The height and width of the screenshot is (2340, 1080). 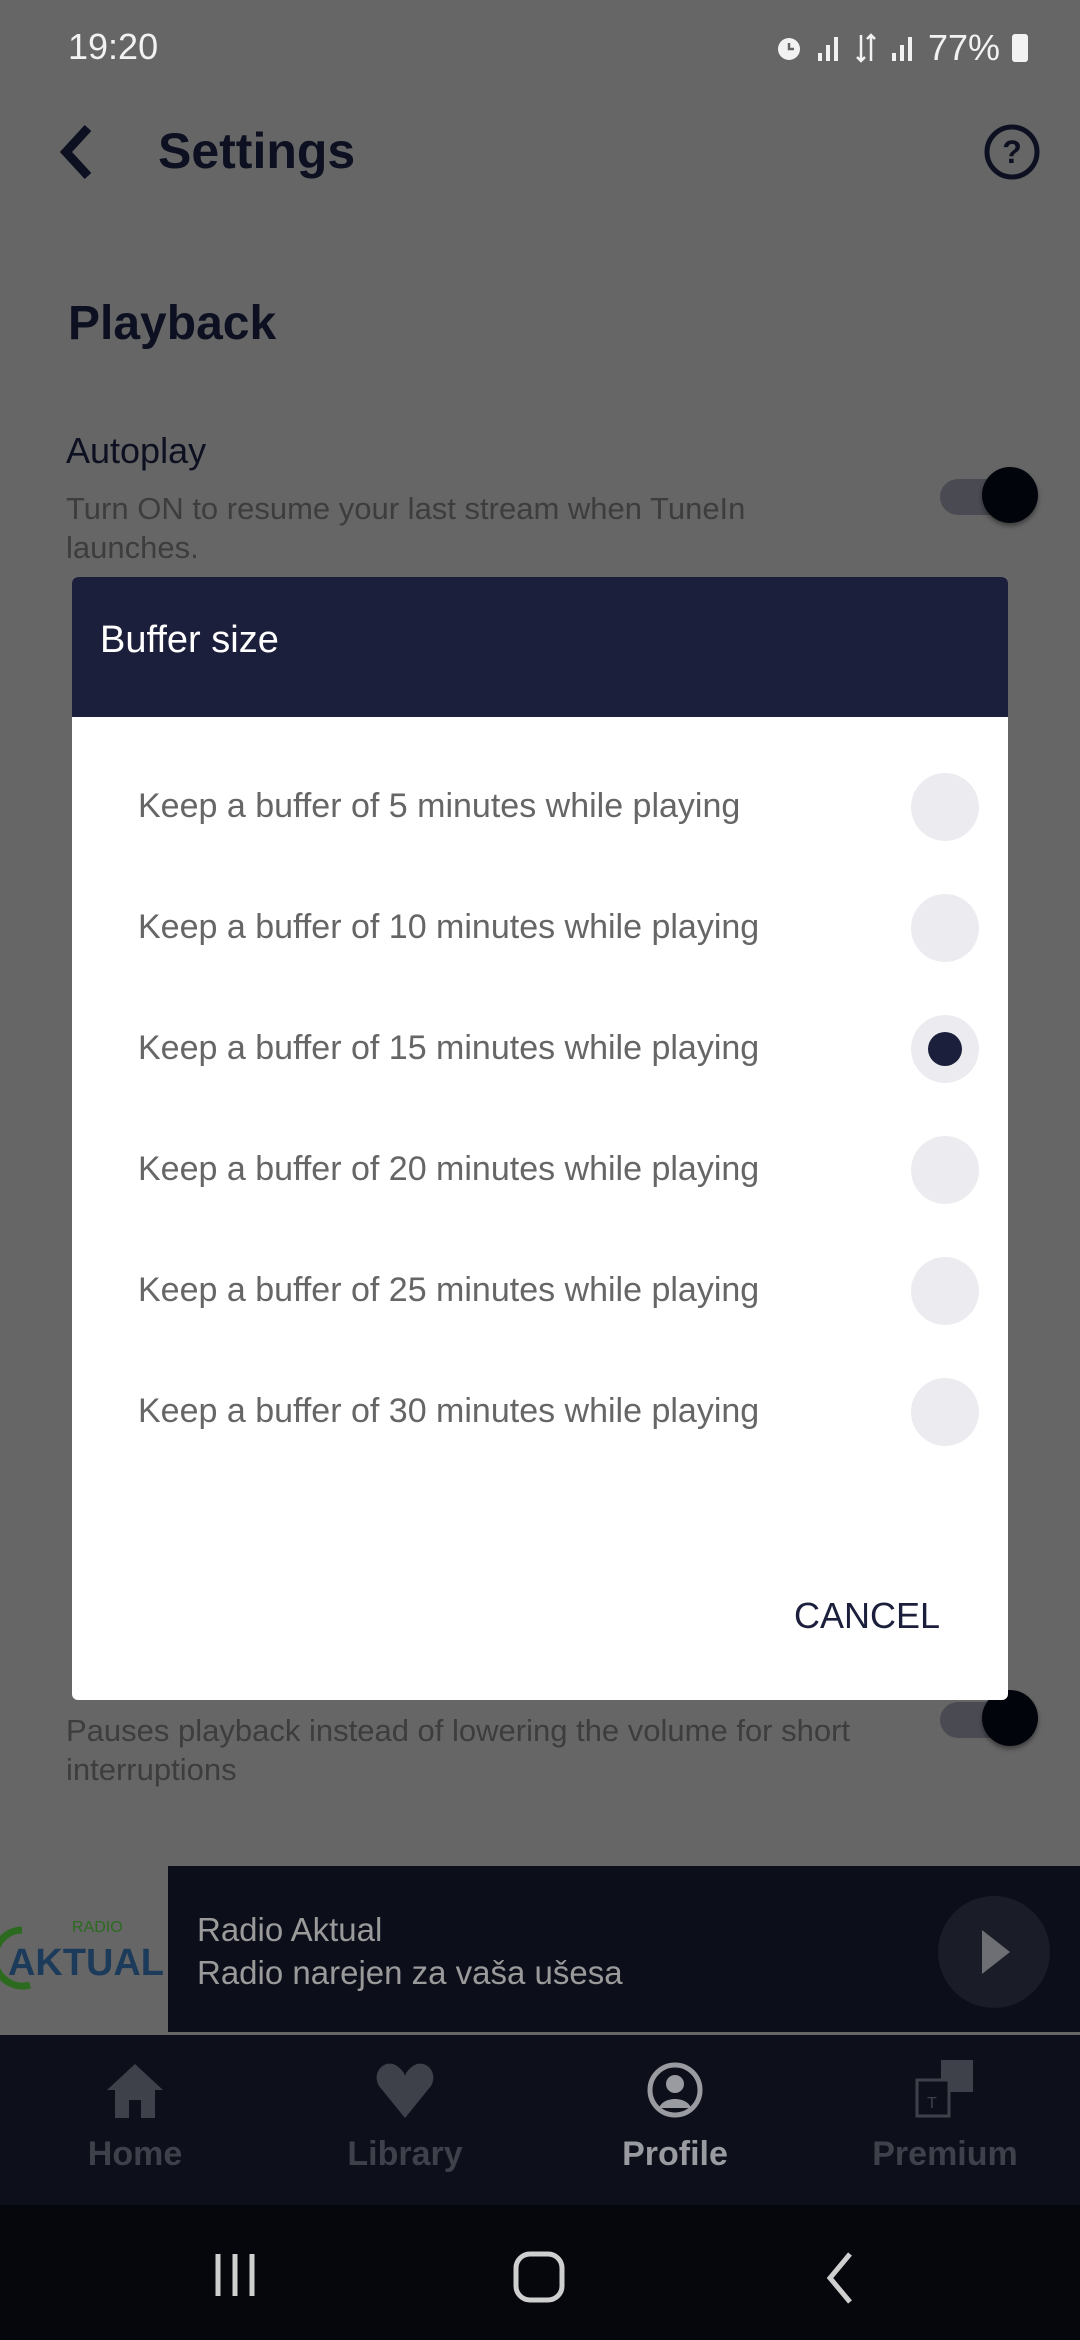 What do you see at coordinates (624, 1949) in the screenshot?
I see `mini-player: Radio Aktual Radio narejen za vaša ušesa` at bounding box center [624, 1949].